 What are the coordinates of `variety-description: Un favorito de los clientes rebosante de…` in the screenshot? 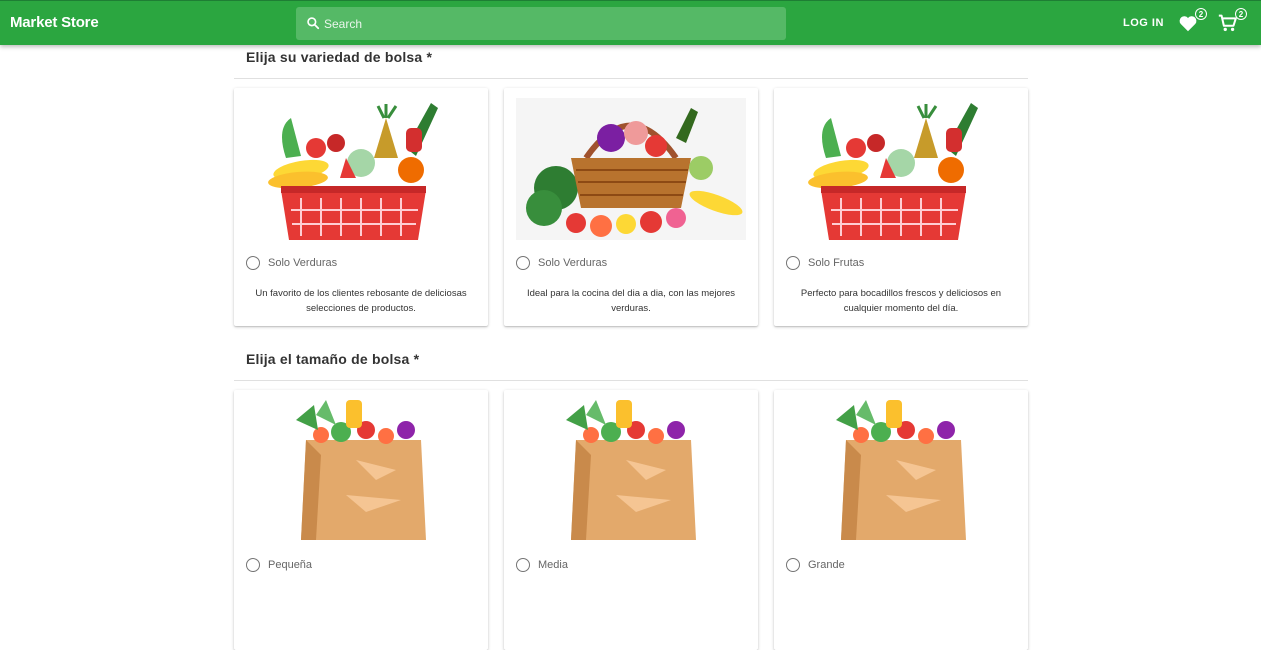 It's located at (361, 301).